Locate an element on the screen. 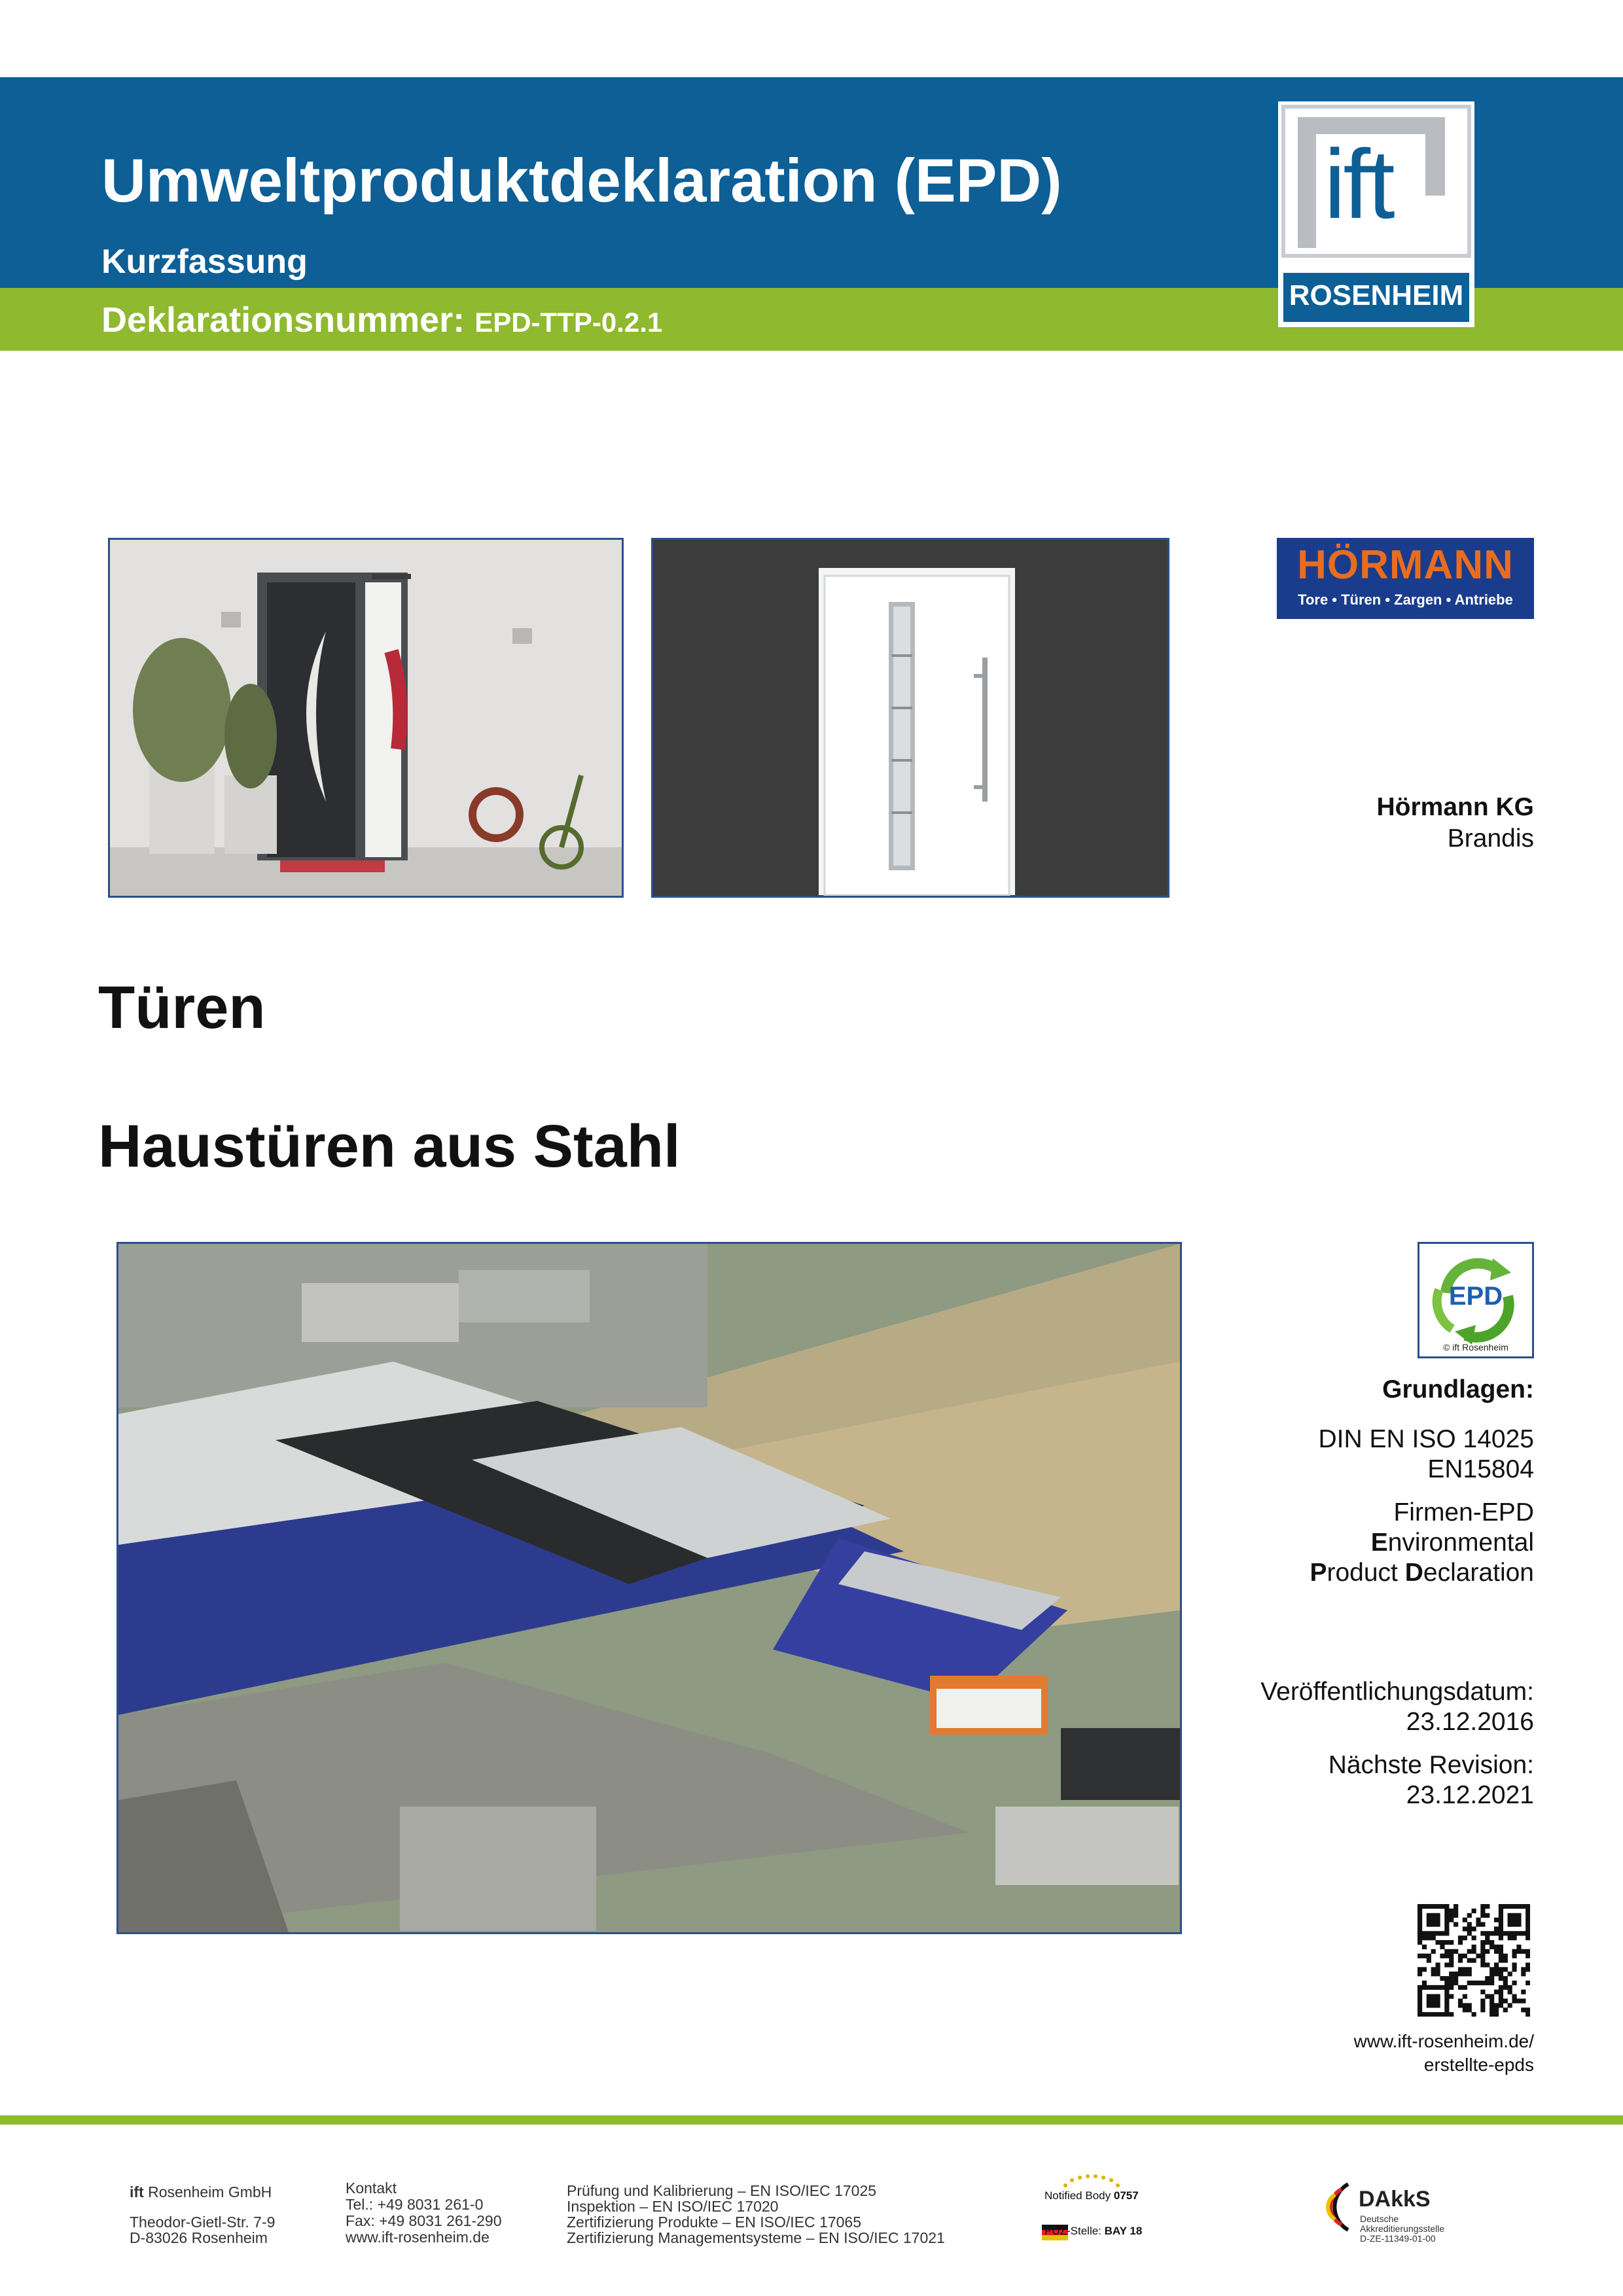 The height and width of the screenshot is (2296, 1623). basis-norm-2: EN15804 is located at coordinates (1480, 1469).